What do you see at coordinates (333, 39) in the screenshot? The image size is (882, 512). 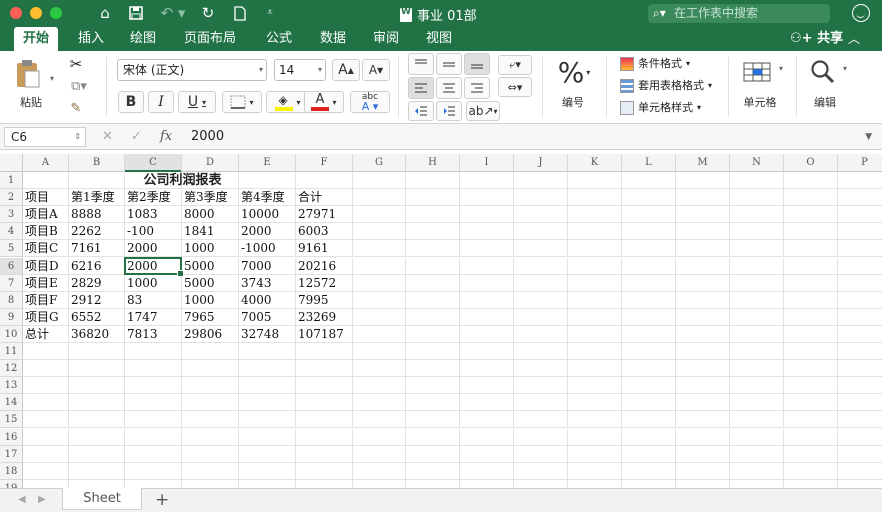 I see `tab-data: 数据` at bounding box center [333, 39].